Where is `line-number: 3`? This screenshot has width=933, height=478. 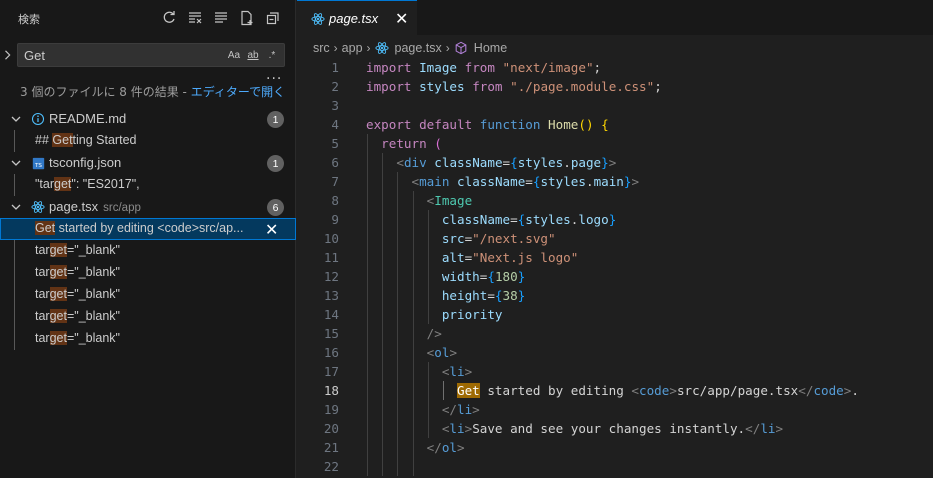
line-number: 3 is located at coordinates (335, 105).